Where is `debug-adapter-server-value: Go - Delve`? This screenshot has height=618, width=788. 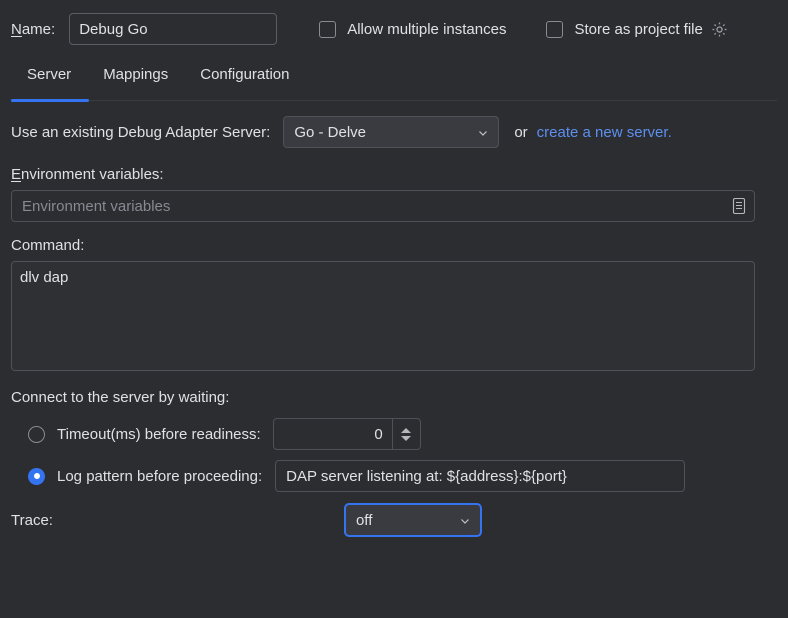 debug-adapter-server-value: Go - Delve is located at coordinates (330, 132).